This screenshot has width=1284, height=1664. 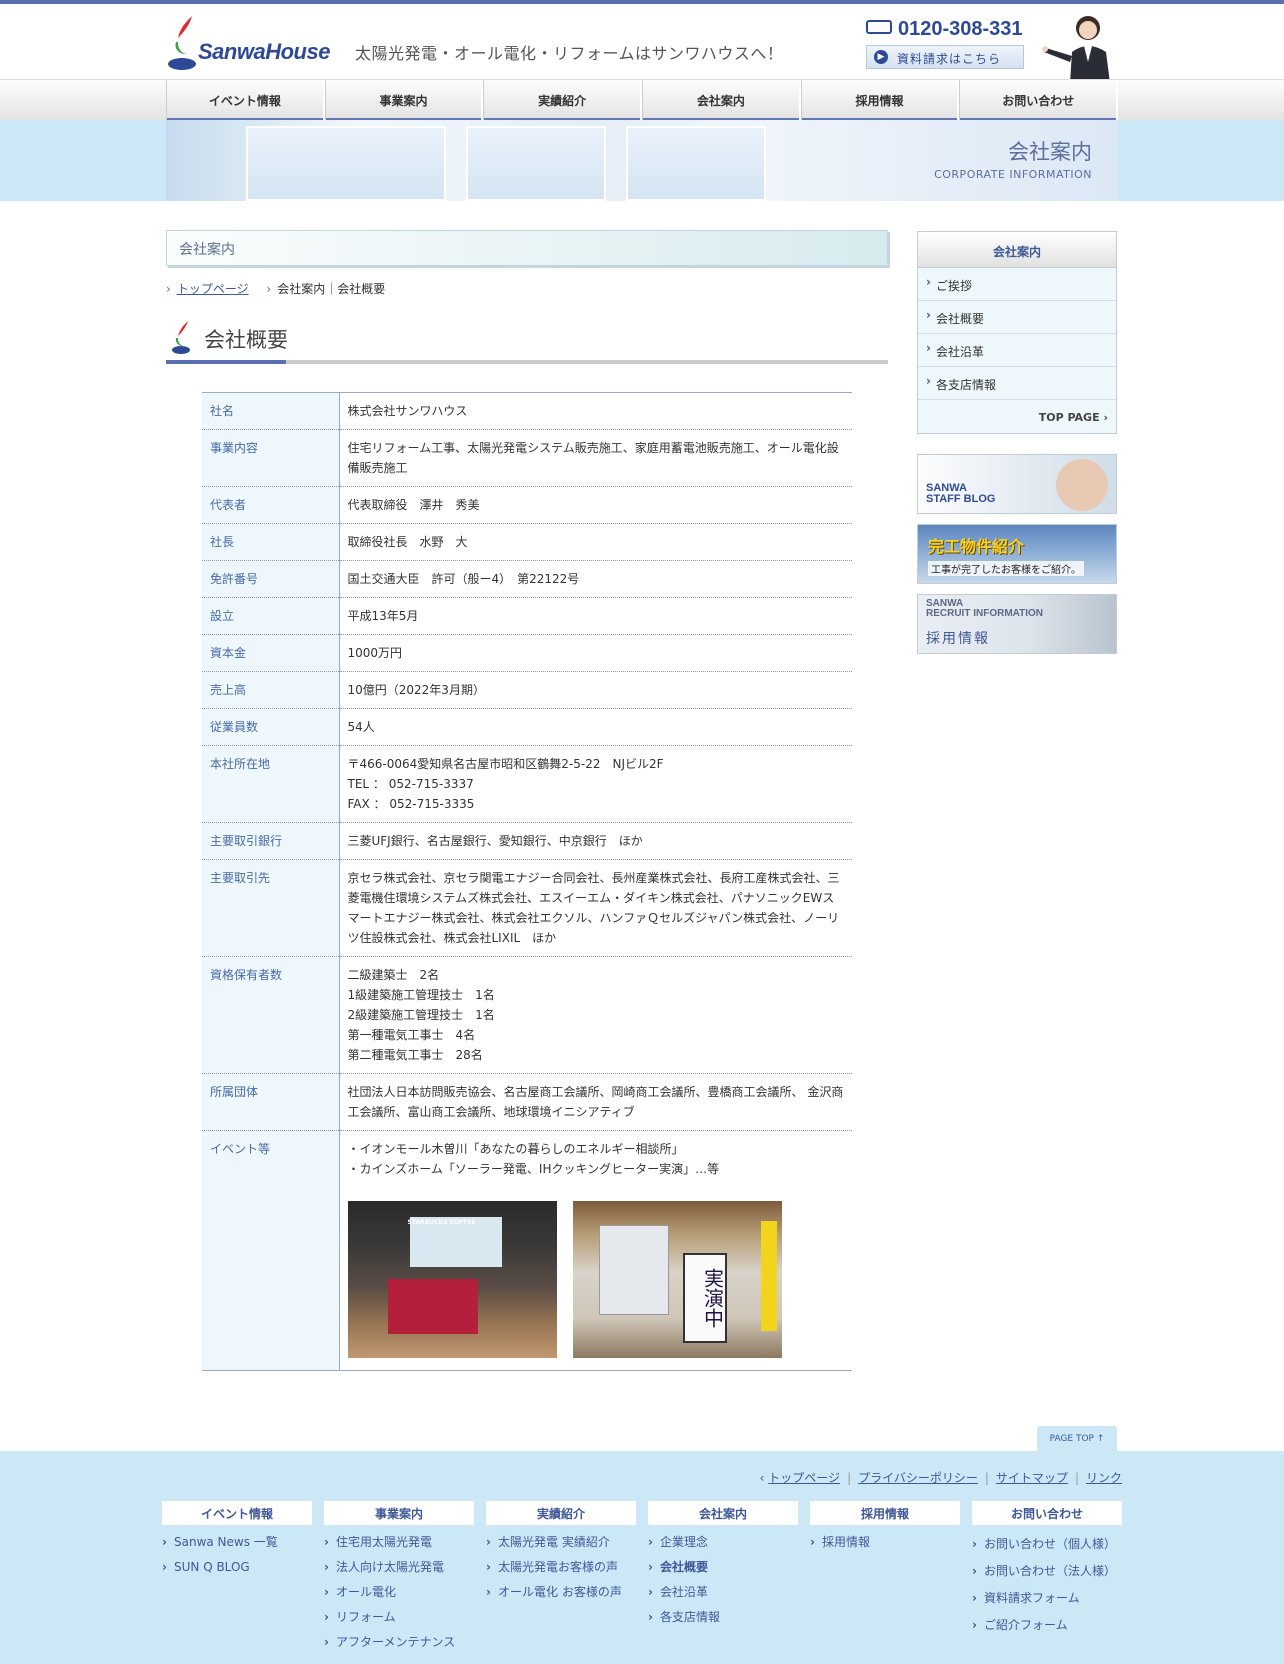 What do you see at coordinates (723, 1617) in the screenshot?
I see `footer-link: 各支店情報` at bounding box center [723, 1617].